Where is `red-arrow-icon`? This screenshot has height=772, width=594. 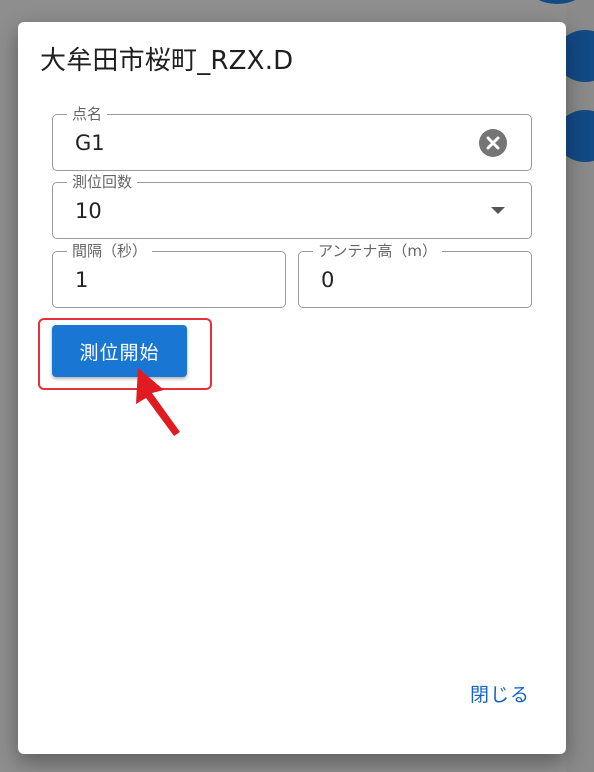
red-arrow-icon is located at coordinates (158, 402).